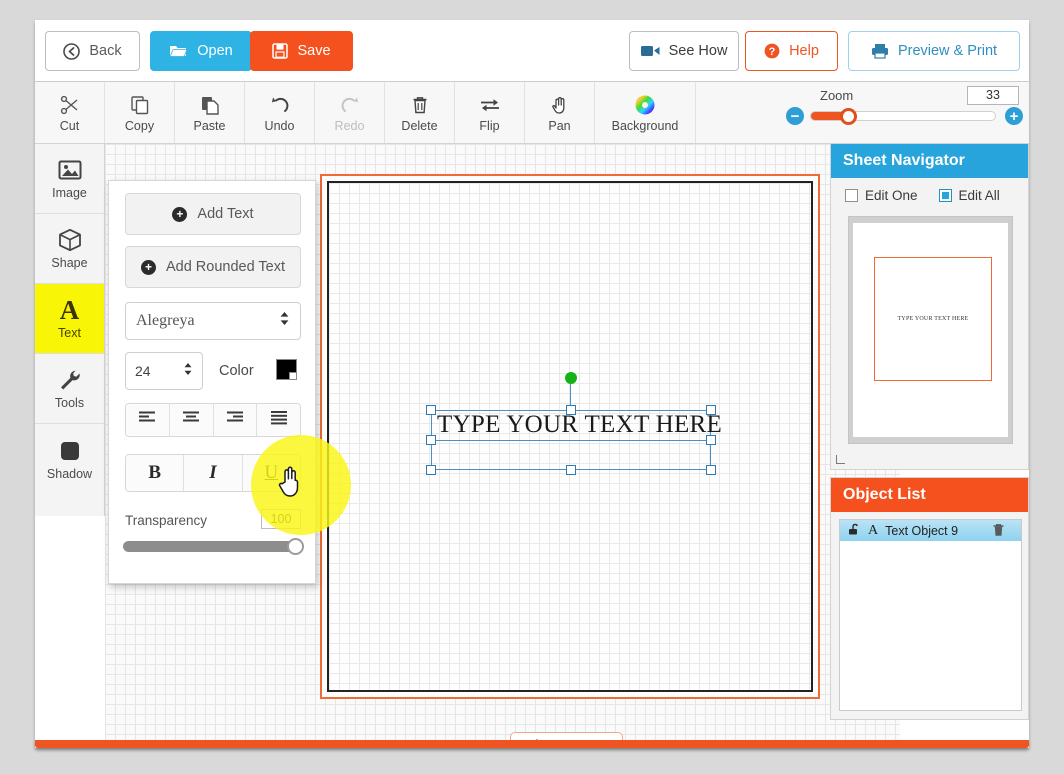 The width and height of the screenshot is (1064, 774). What do you see at coordinates (166, 520) in the screenshot?
I see `transparency-label: Transparency` at bounding box center [166, 520].